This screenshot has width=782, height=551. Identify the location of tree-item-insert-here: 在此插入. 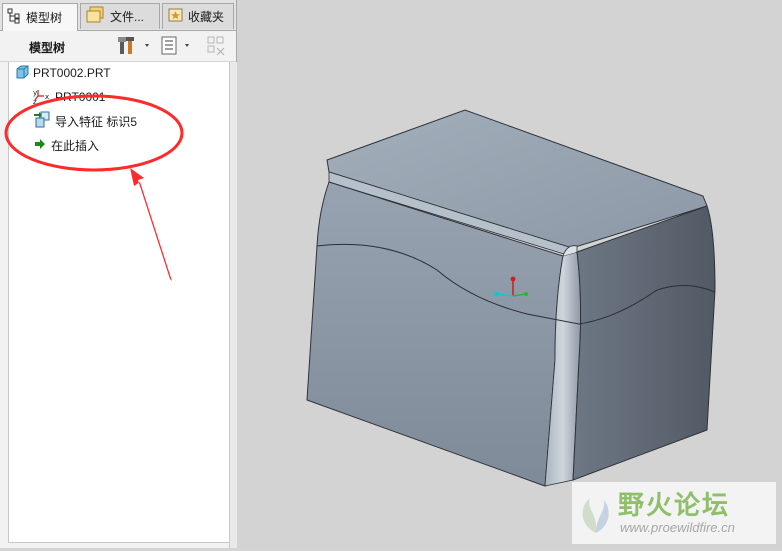
(66, 145).